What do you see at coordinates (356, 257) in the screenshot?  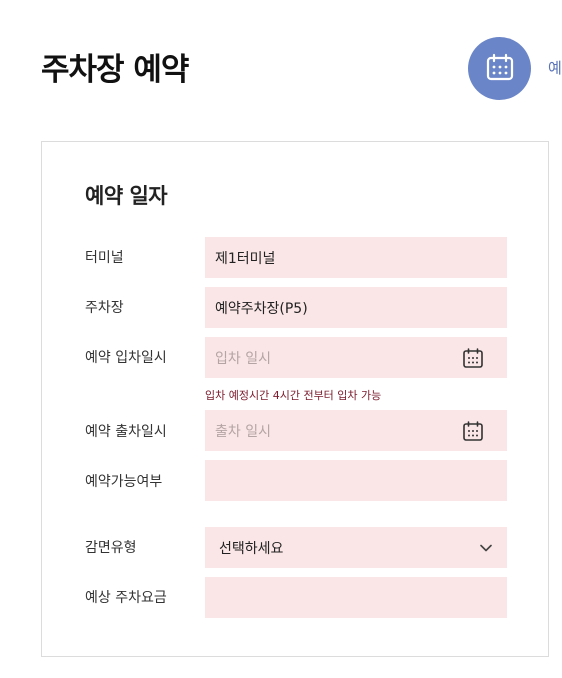 I see `terminal-field: 제1터미널` at bounding box center [356, 257].